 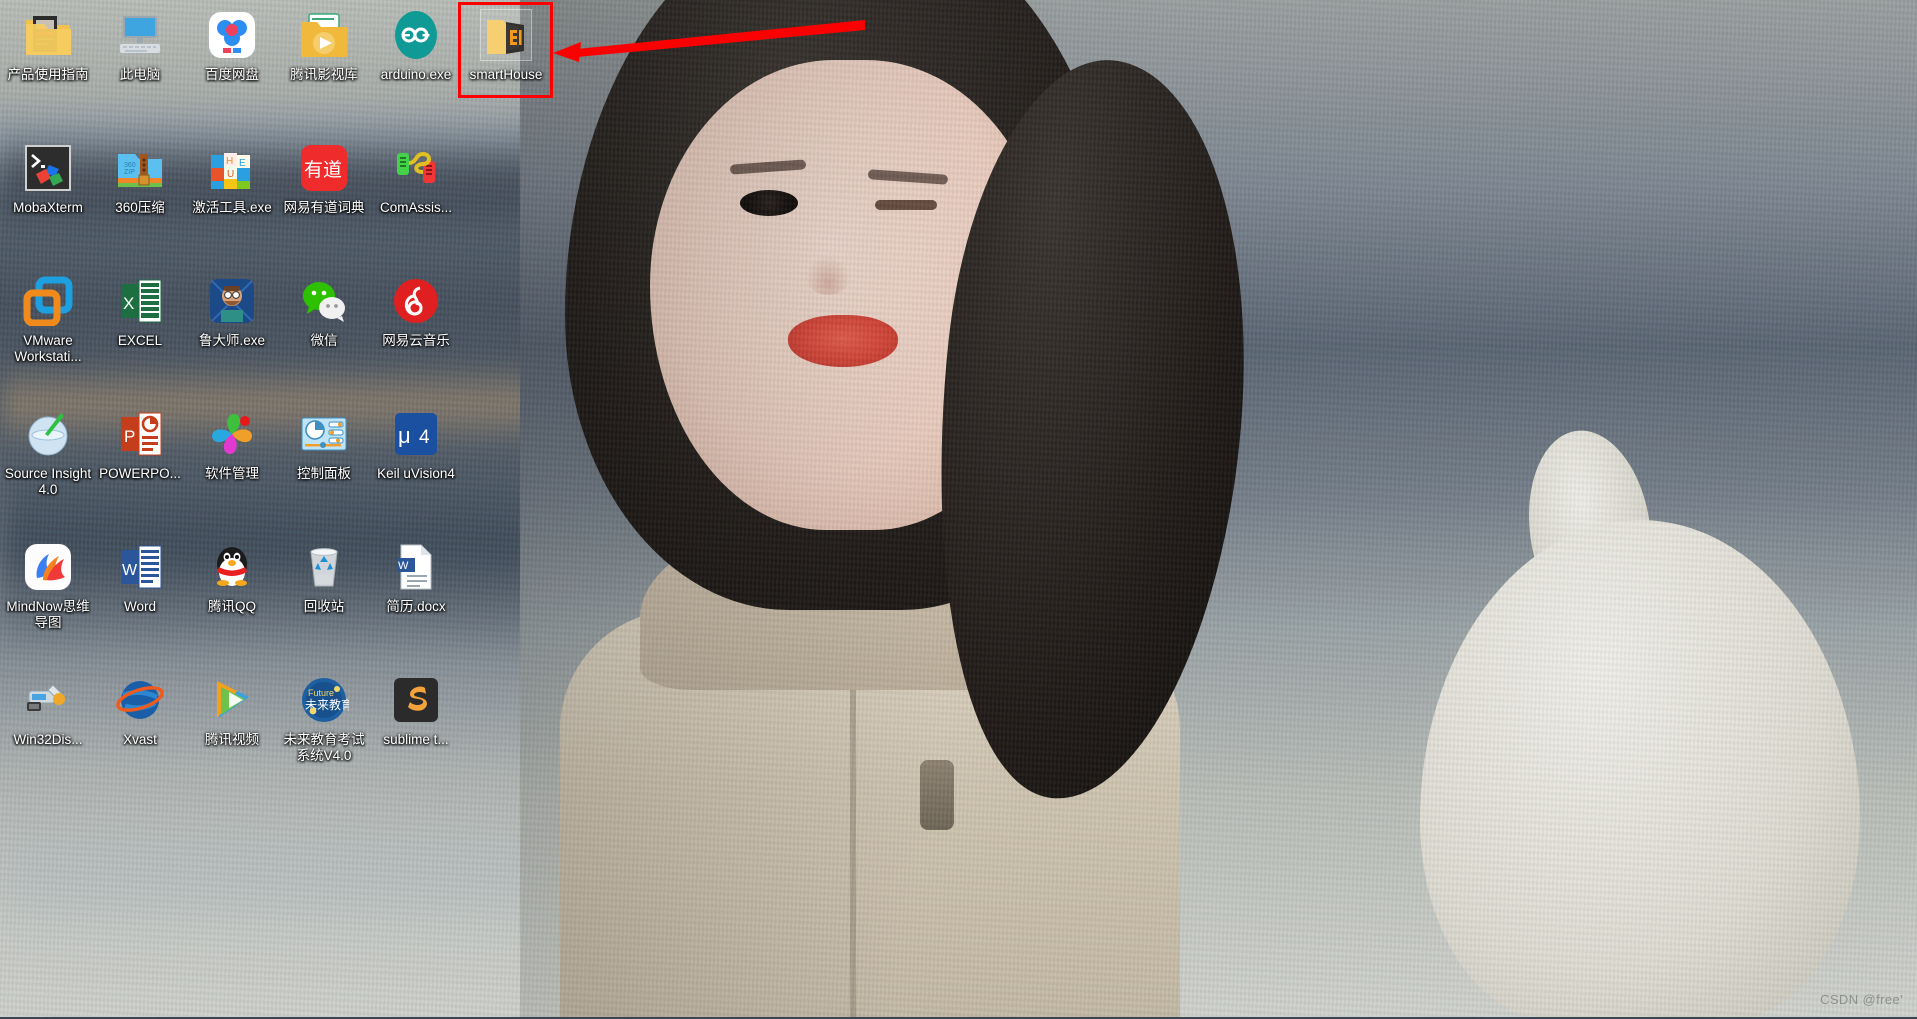 I want to click on 360zip-icon: 360 ZIP, so click(x=140, y=168).